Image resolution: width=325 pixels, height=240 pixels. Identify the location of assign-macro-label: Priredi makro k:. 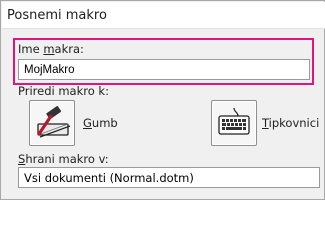
(63, 91).